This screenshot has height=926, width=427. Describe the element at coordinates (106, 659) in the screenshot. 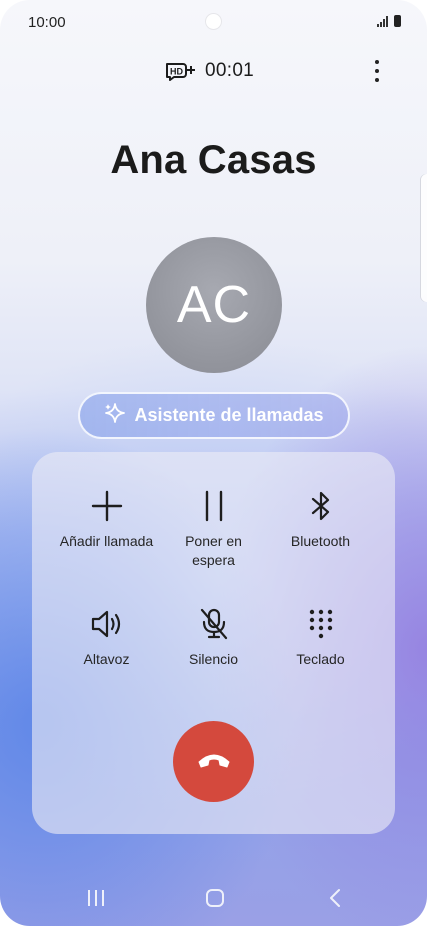

I see `speaker-label: Altavoz` at that location.